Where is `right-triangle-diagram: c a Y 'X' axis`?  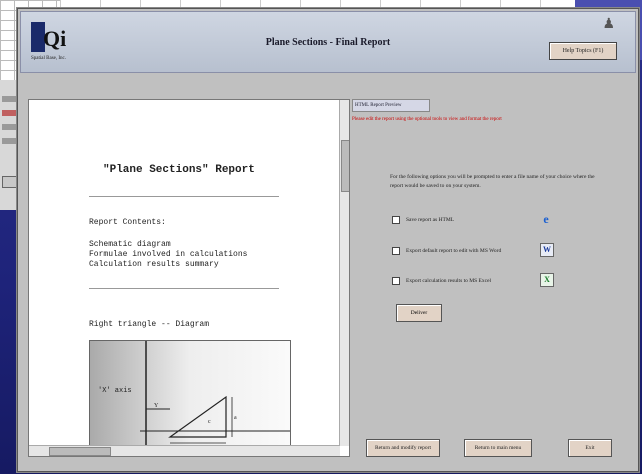 right-triangle-diagram: c a Y 'X' axis is located at coordinates (190, 396).